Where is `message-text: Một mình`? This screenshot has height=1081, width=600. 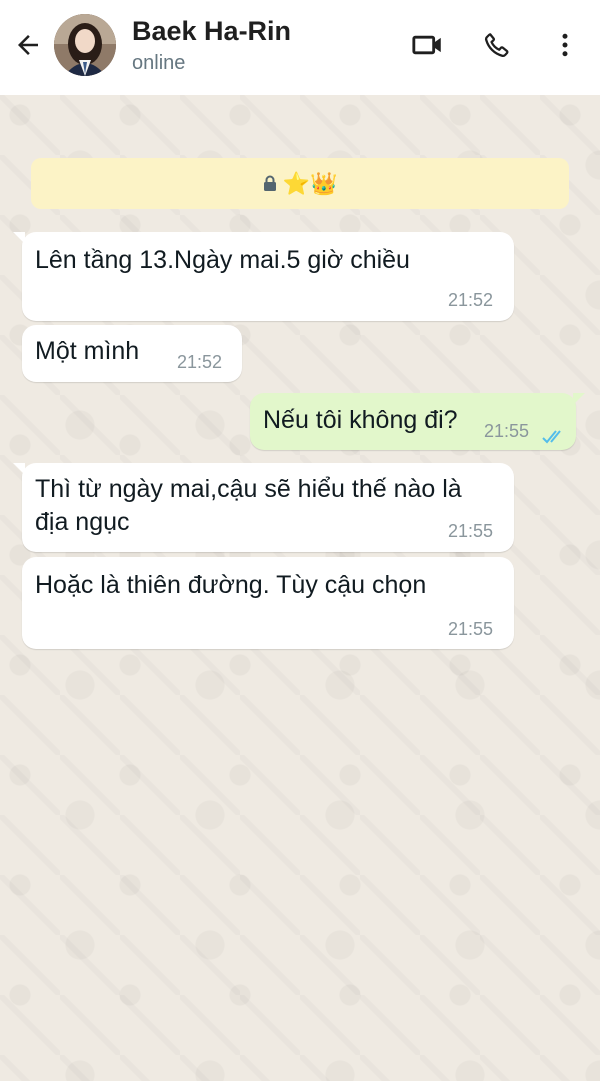
message-text: Một mình is located at coordinates (87, 351).